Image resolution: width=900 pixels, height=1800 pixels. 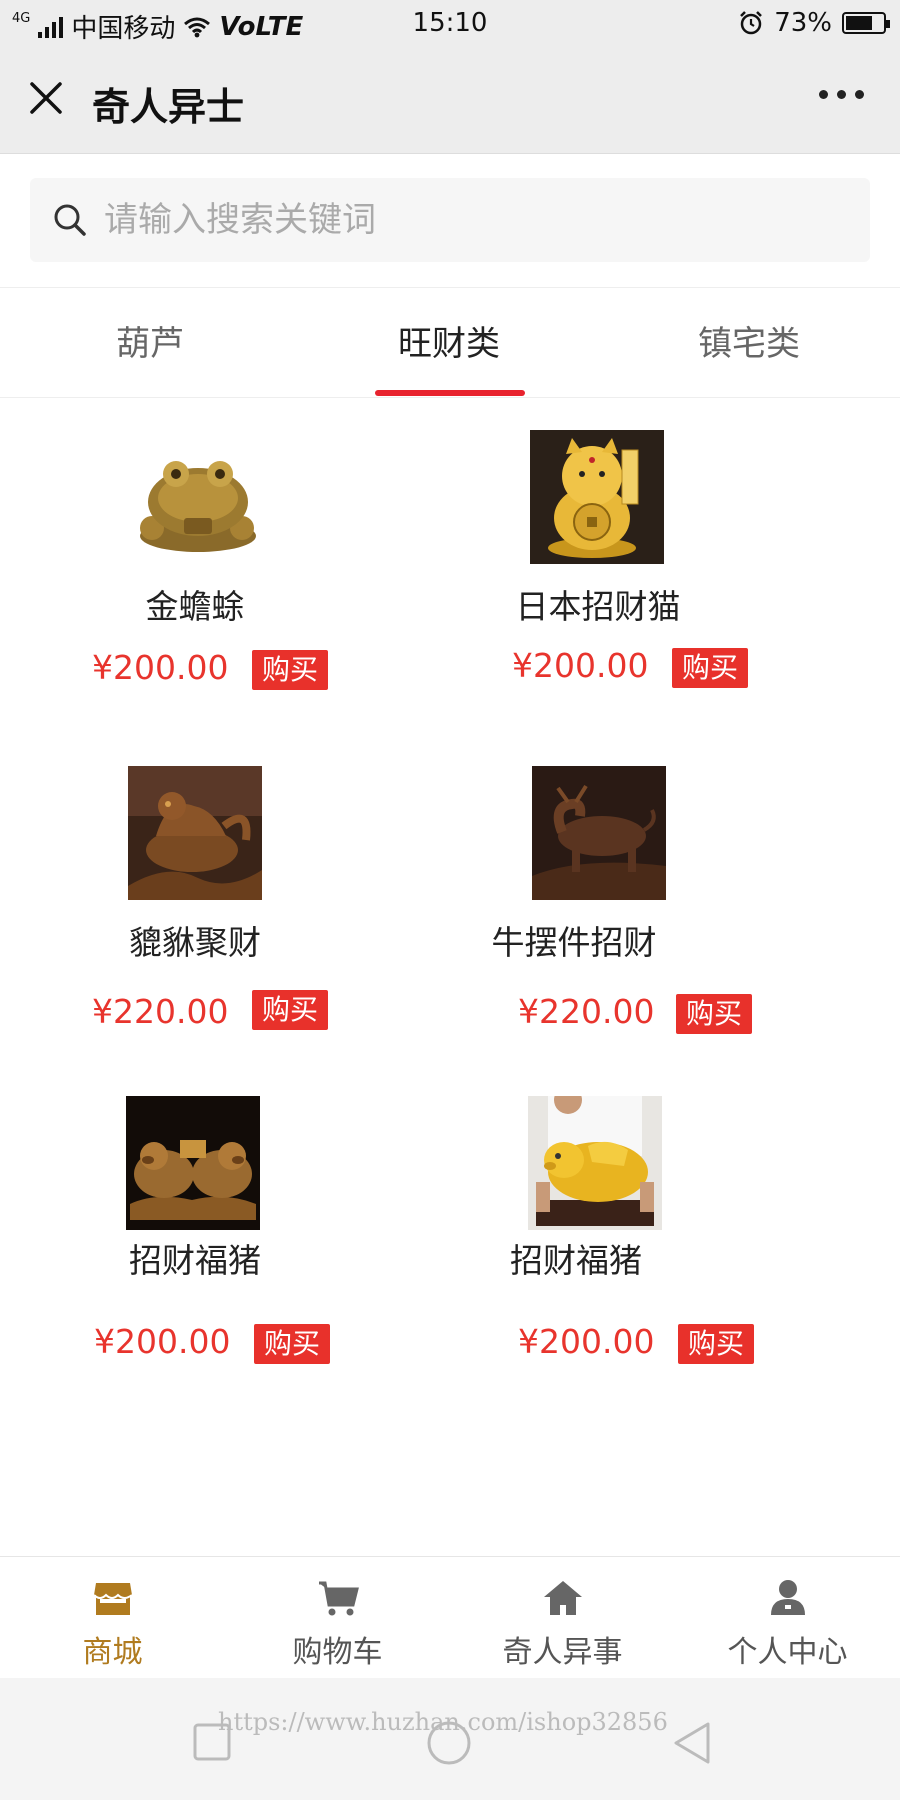 I want to click on page-title: 奇人异士, so click(x=168, y=107).